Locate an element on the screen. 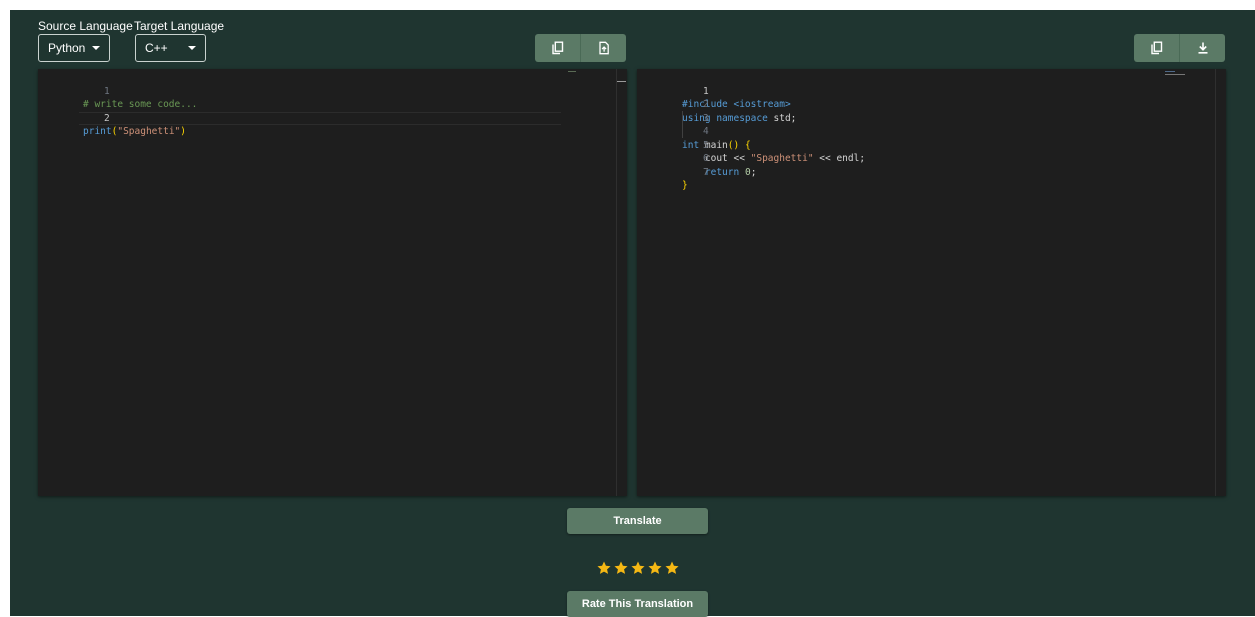  code-line: 4 int main() { is located at coordinates (931, 131).